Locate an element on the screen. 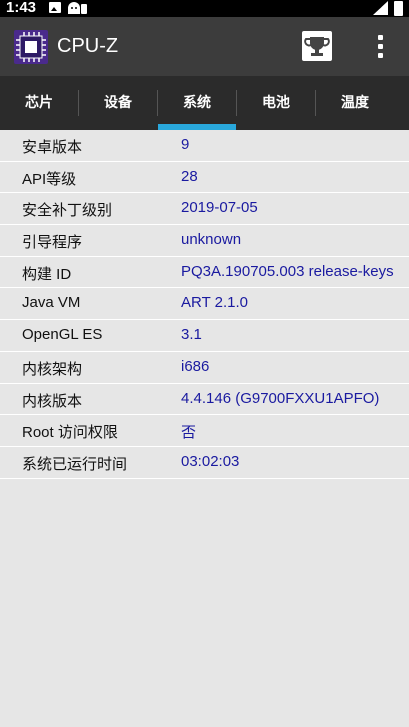 The width and height of the screenshot is (409, 727). info-row-security-patch: 安全补丁级别 2019-07-05 is located at coordinates (204, 209).